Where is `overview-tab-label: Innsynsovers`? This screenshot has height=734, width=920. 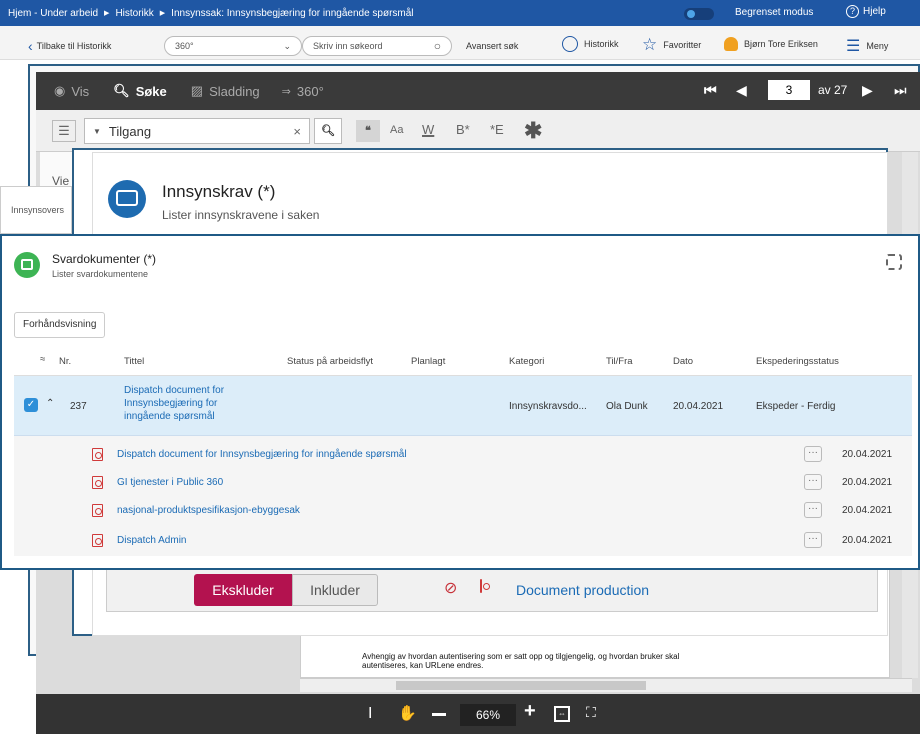
overview-tab-label: Innsynsovers is located at coordinates (38, 210).